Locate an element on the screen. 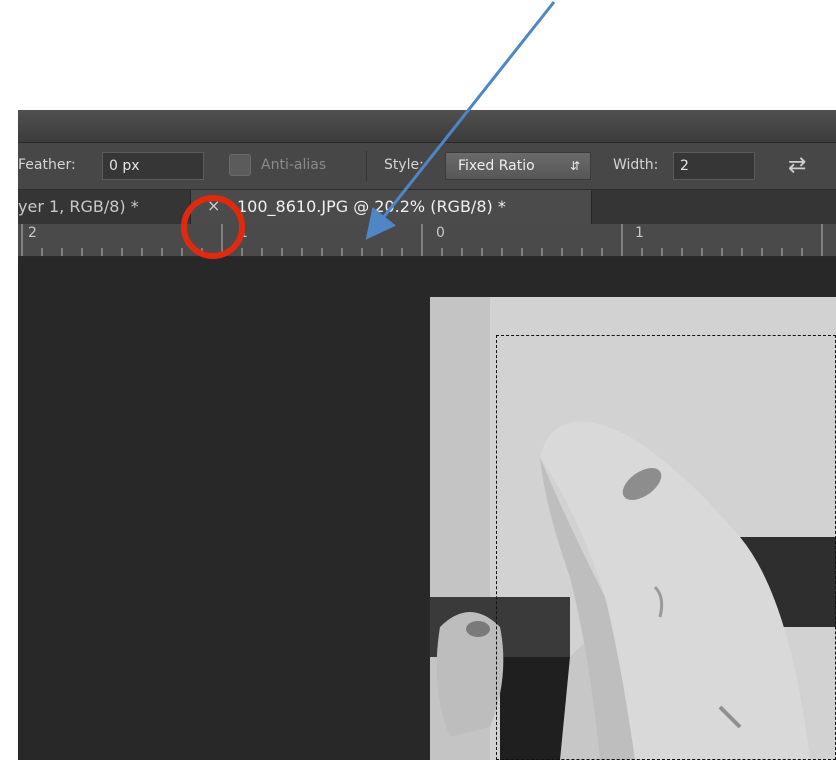 The height and width of the screenshot is (760, 836). ruler-label: 2 is located at coordinates (32, 233).